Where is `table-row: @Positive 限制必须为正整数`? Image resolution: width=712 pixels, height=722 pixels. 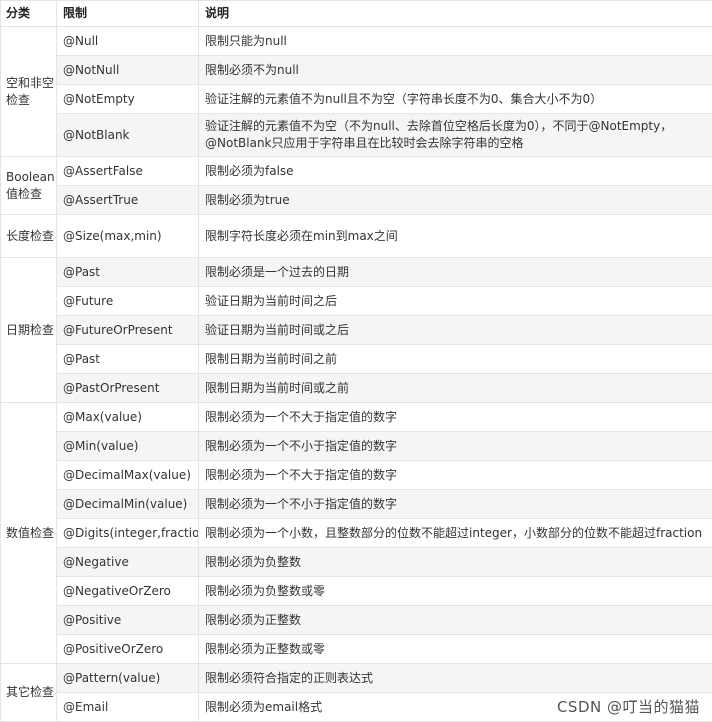 table-row: @Positive 限制必须为正整数 is located at coordinates (356, 620).